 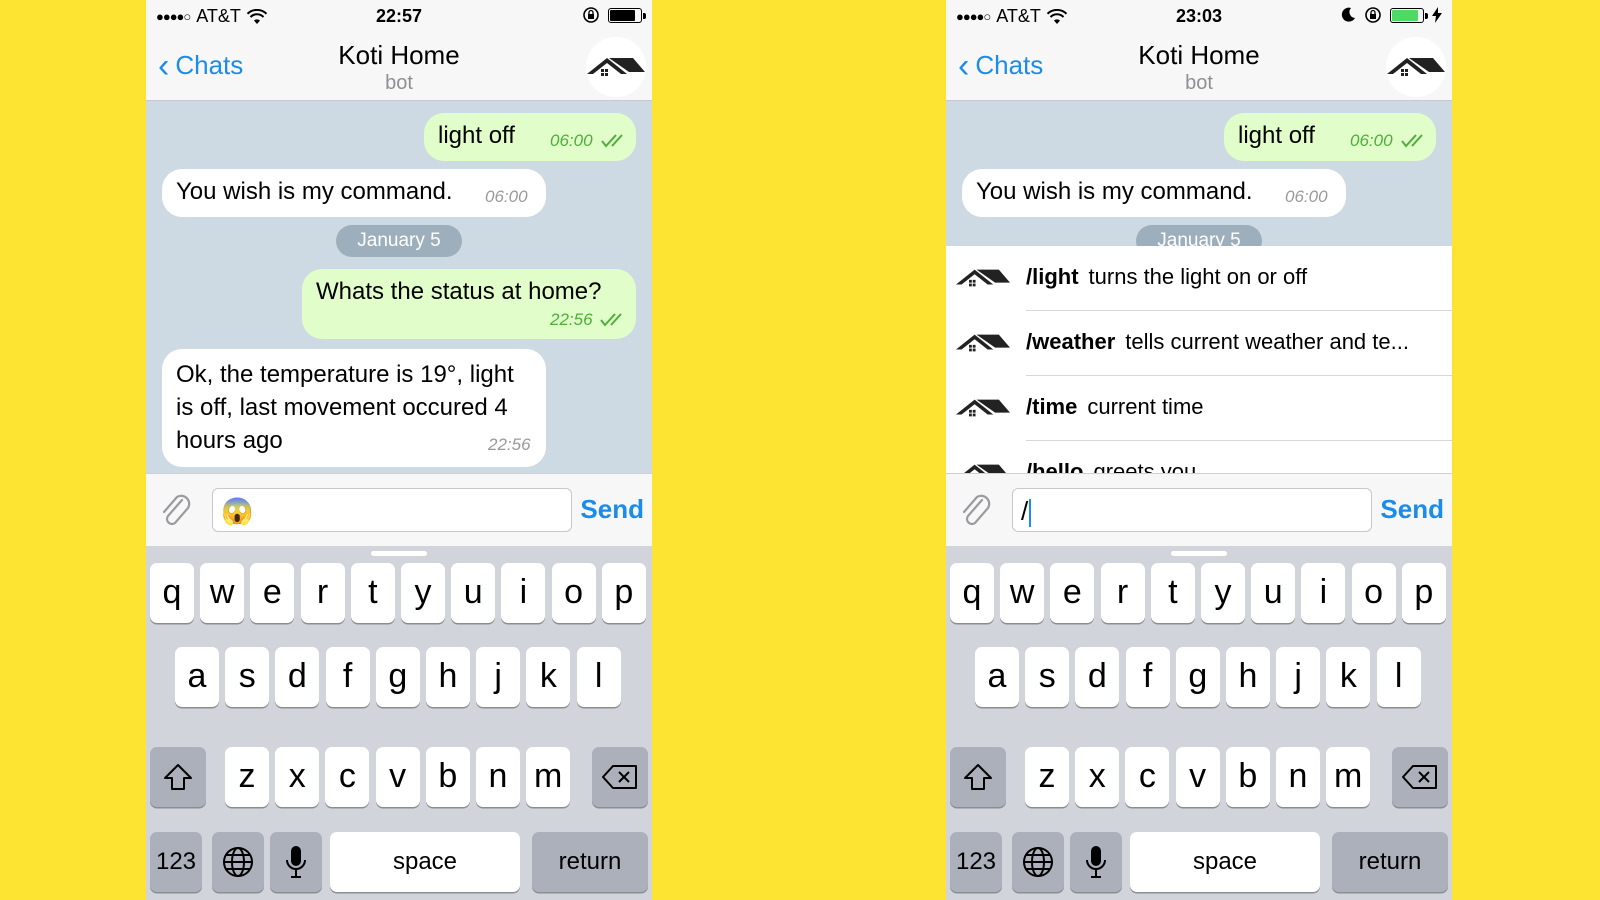 What do you see at coordinates (459, 291) in the screenshot?
I see `message-text: Whats the status at home?` at bounding box center [459, 291].